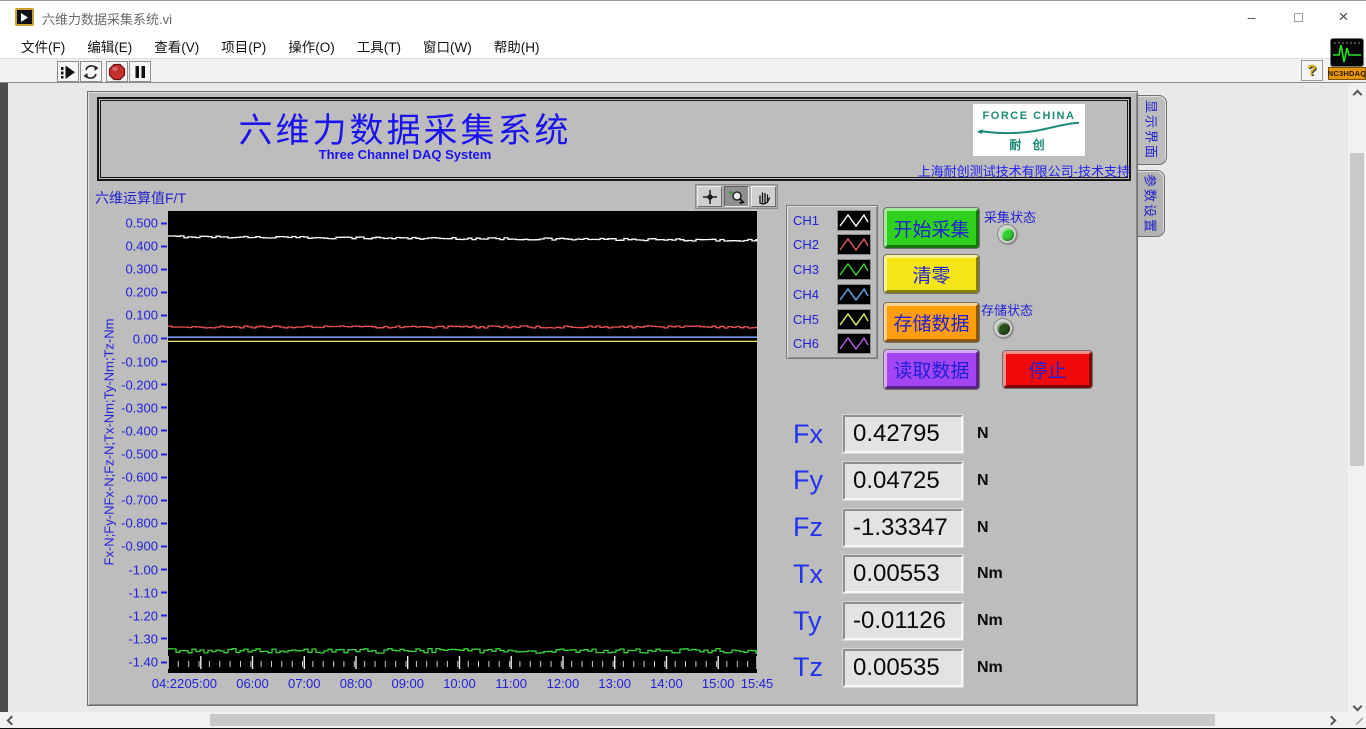  What do you see at coordinates (144, 477) in the screenshot?
I see `y-tick: -0.600` at bounding box center [144, 477].